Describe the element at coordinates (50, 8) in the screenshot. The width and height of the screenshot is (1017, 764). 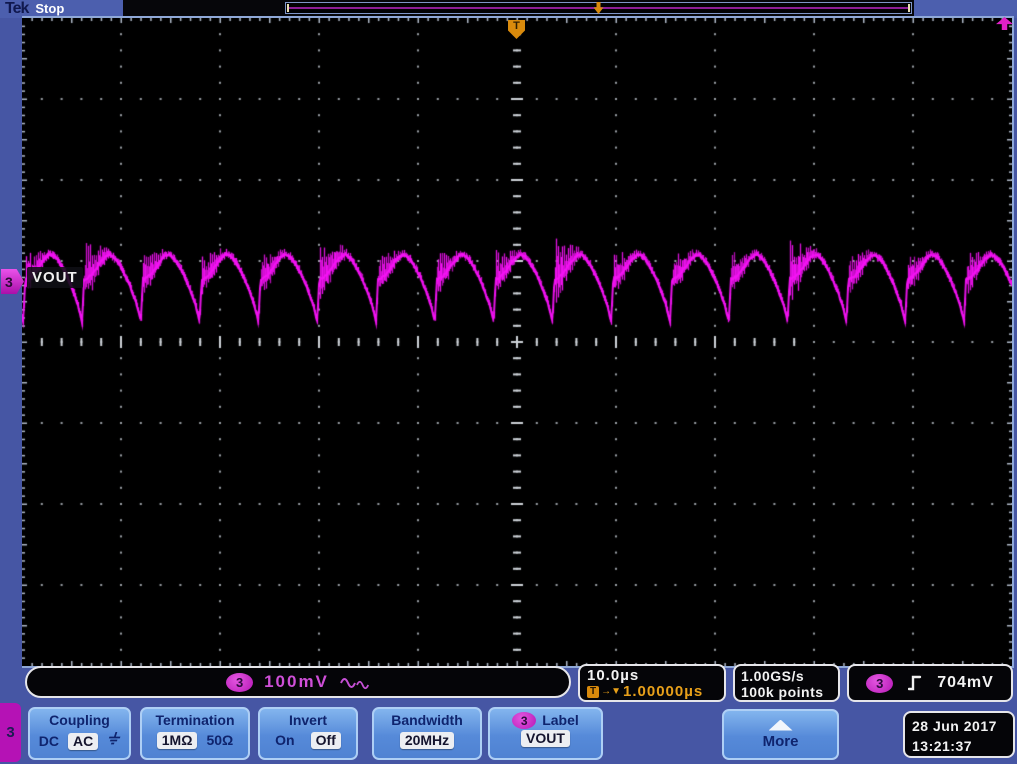
I see `acquisition-status: Stop` at that location.